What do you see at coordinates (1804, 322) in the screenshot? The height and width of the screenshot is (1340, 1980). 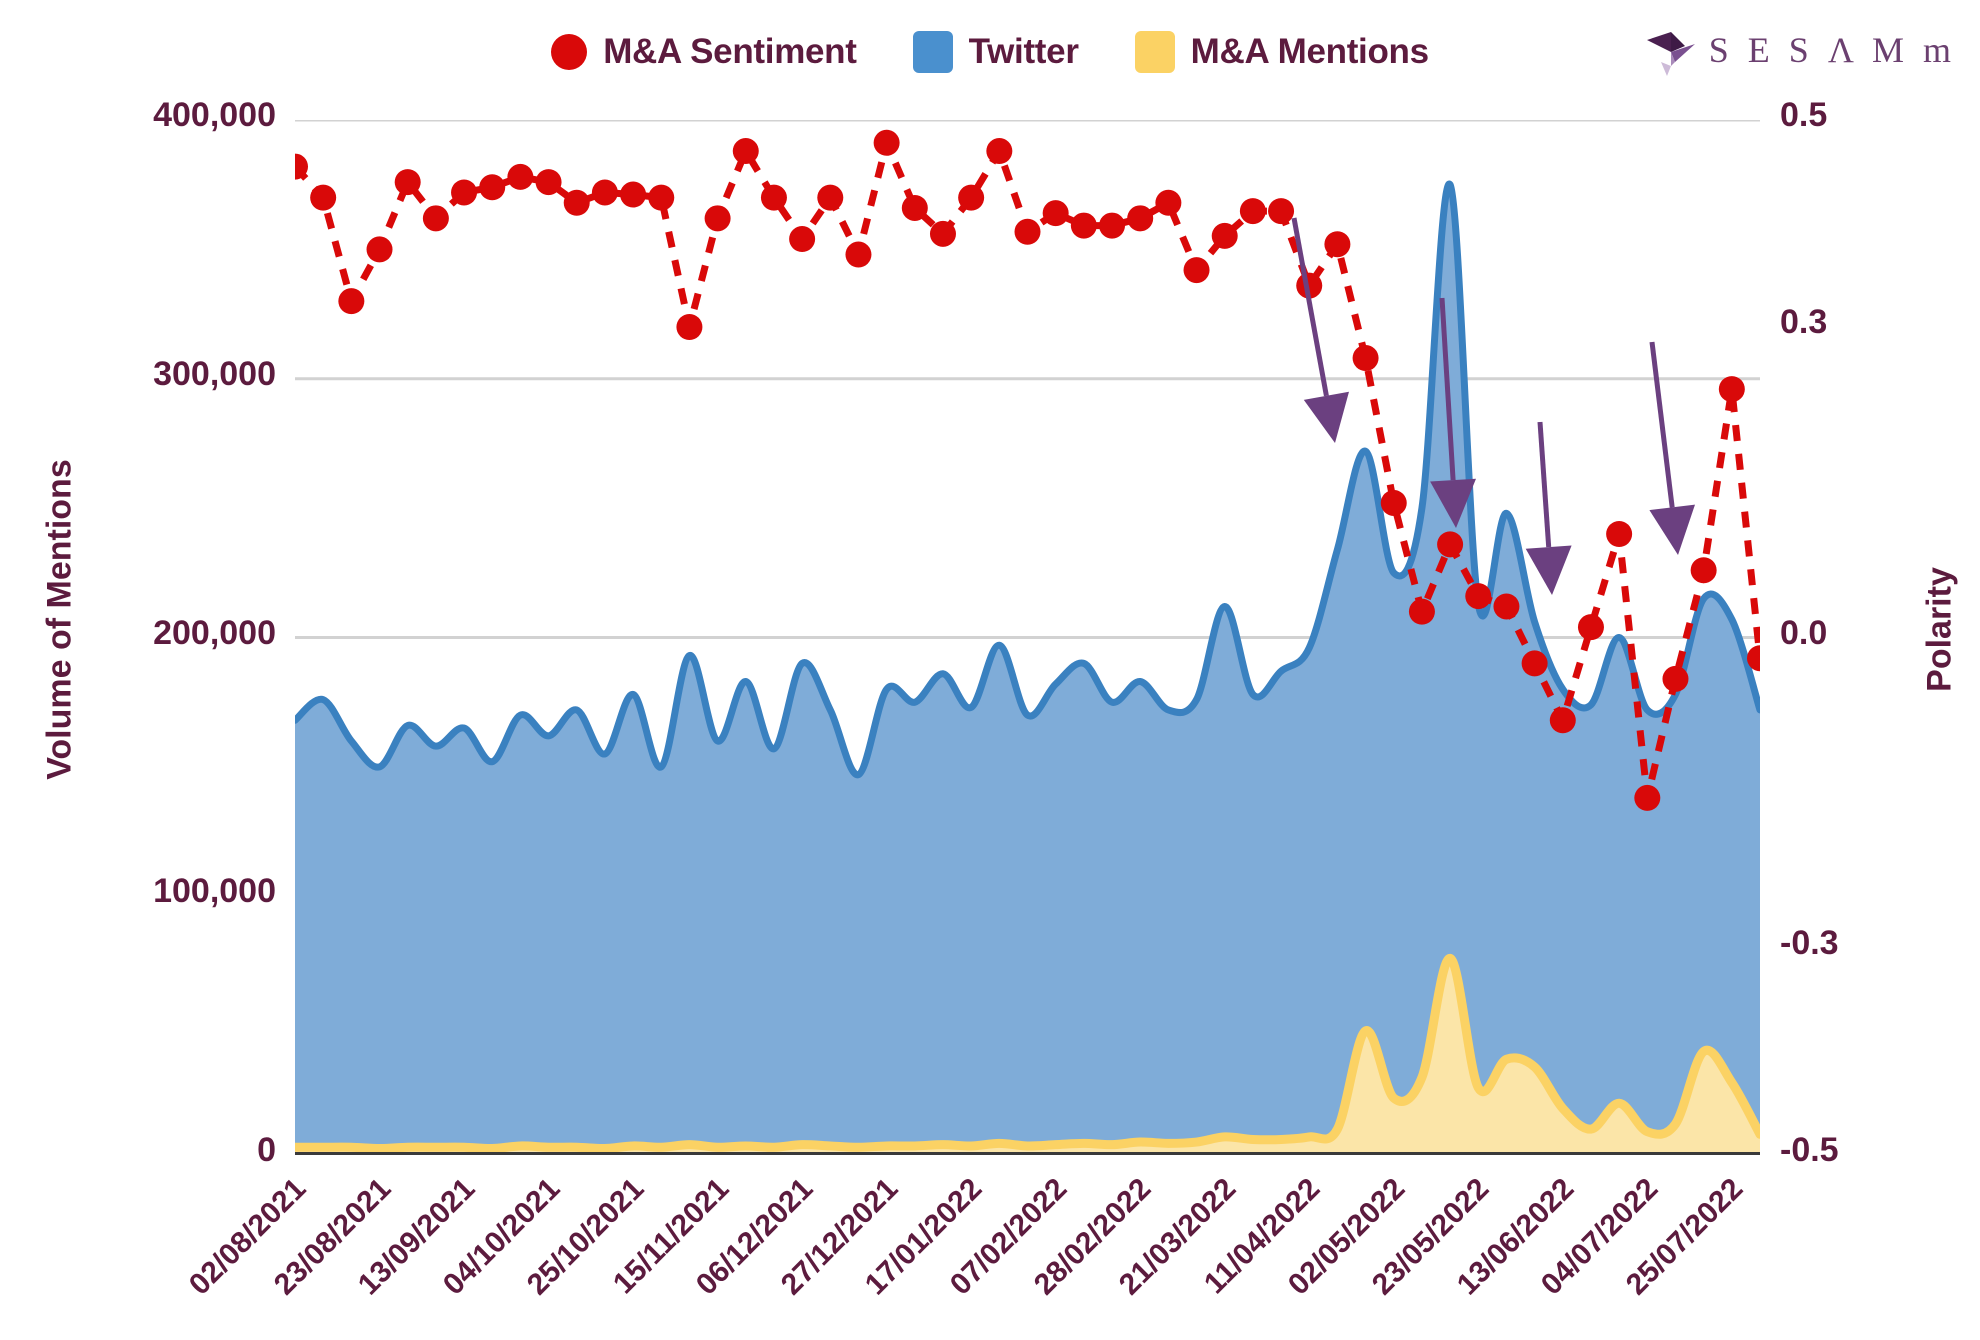 I see `y-right-tick-1: 0.3` at bounding box center [1804, 322].